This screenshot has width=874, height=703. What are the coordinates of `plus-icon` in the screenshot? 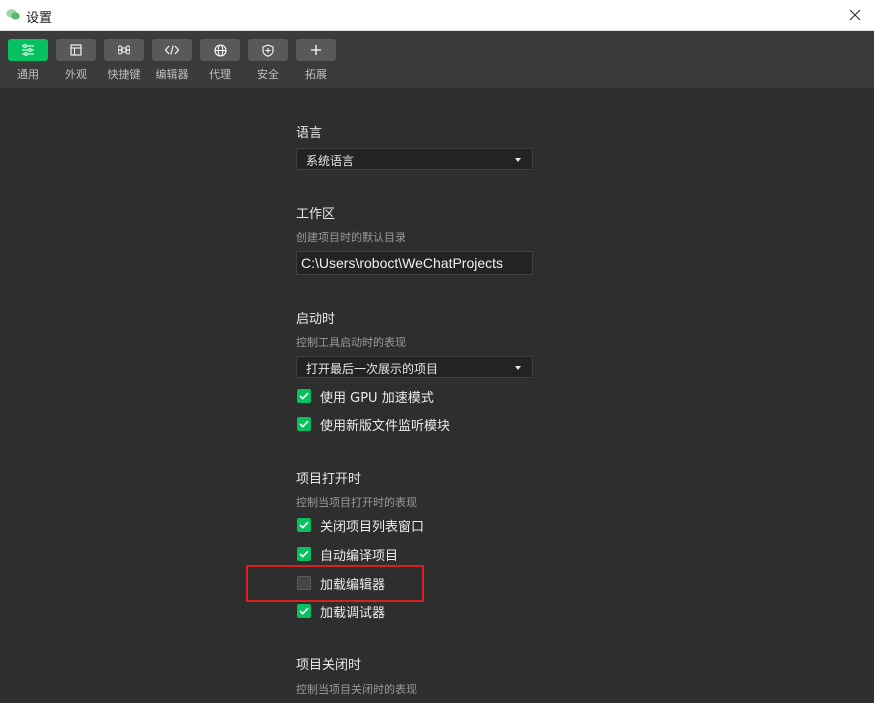 It's located at (316, 50).